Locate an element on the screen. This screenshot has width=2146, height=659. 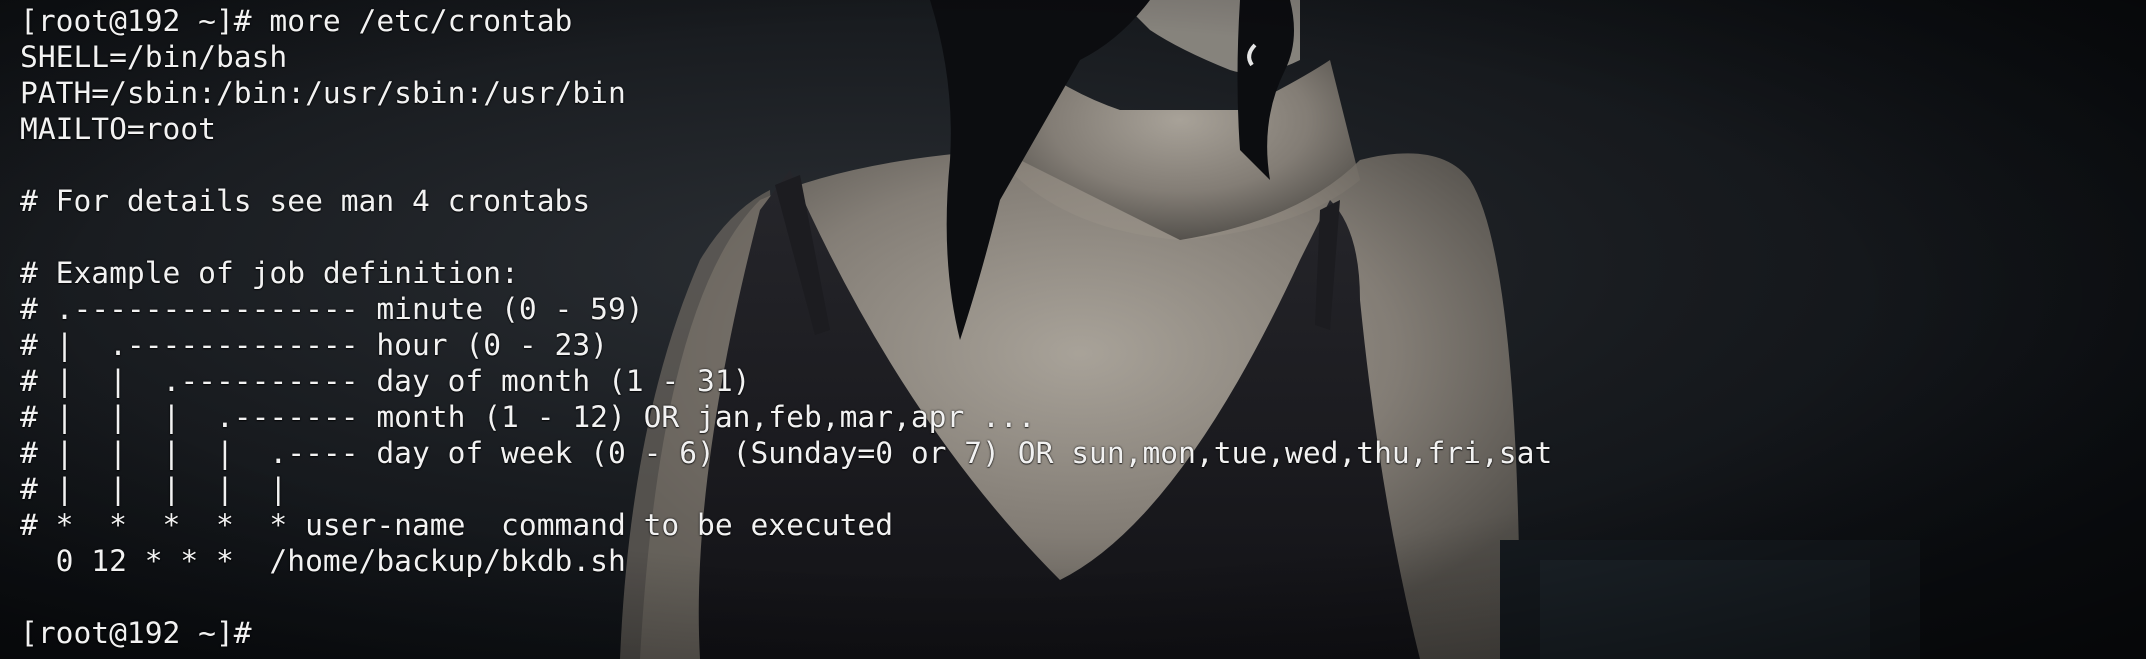
terminal-line: # Example of job definition: is located at coordinates (269, 273).